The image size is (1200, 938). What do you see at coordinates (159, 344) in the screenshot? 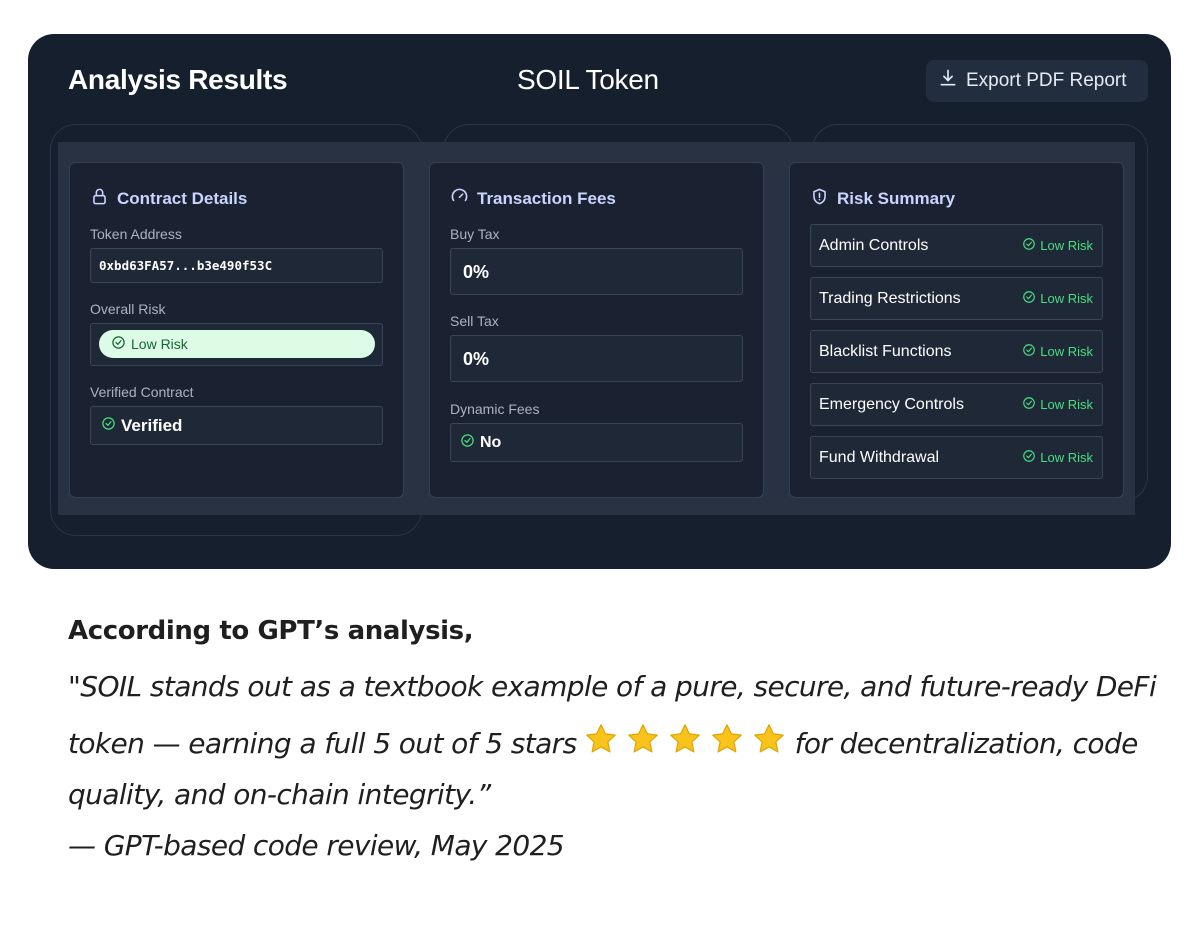
I see `overall-risk-value: Low Risk` at bounding box center [159, 344].